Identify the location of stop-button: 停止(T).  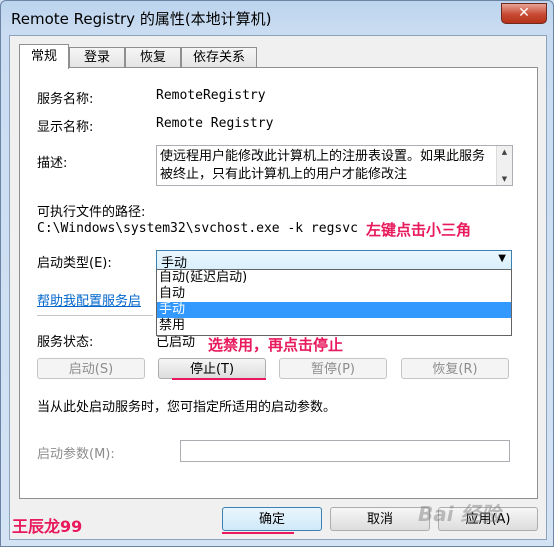
(212, 368).